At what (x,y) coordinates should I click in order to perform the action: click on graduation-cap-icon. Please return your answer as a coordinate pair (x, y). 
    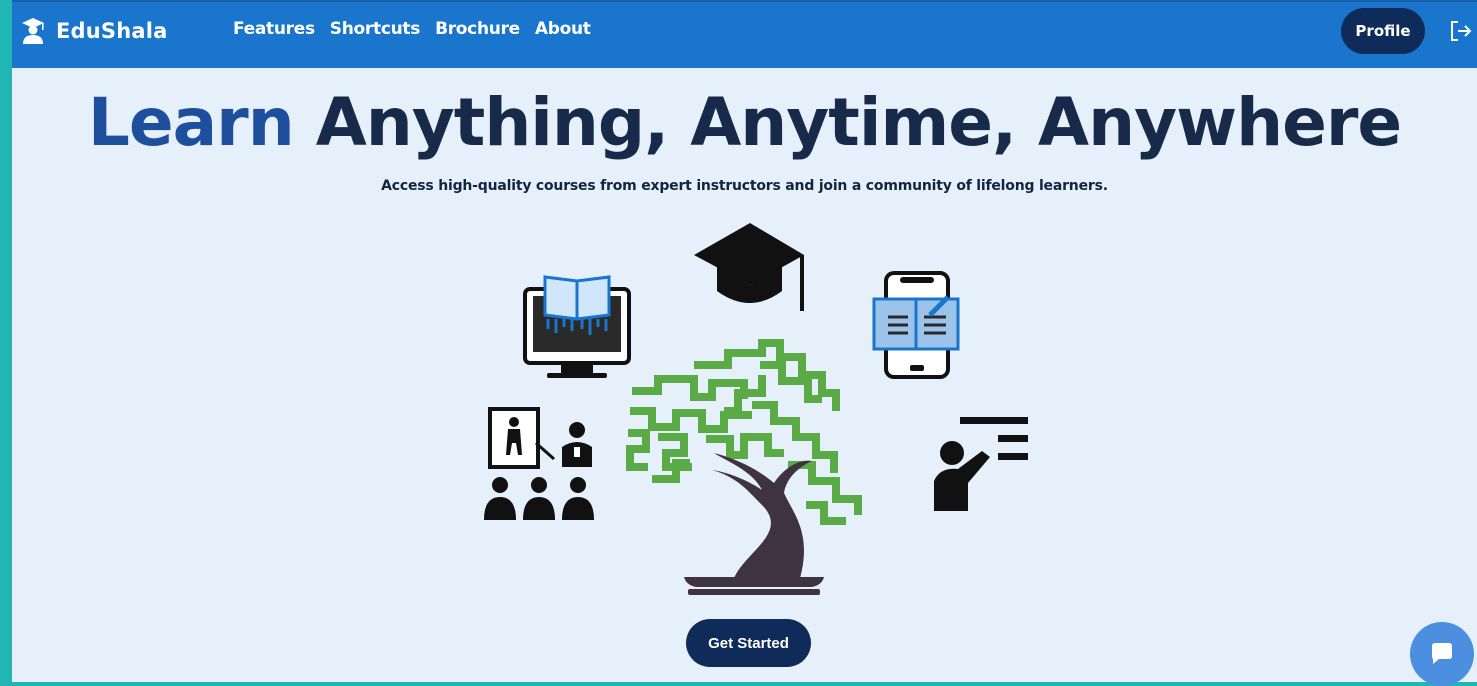
    Looking at the image, I should click on (749, 267).